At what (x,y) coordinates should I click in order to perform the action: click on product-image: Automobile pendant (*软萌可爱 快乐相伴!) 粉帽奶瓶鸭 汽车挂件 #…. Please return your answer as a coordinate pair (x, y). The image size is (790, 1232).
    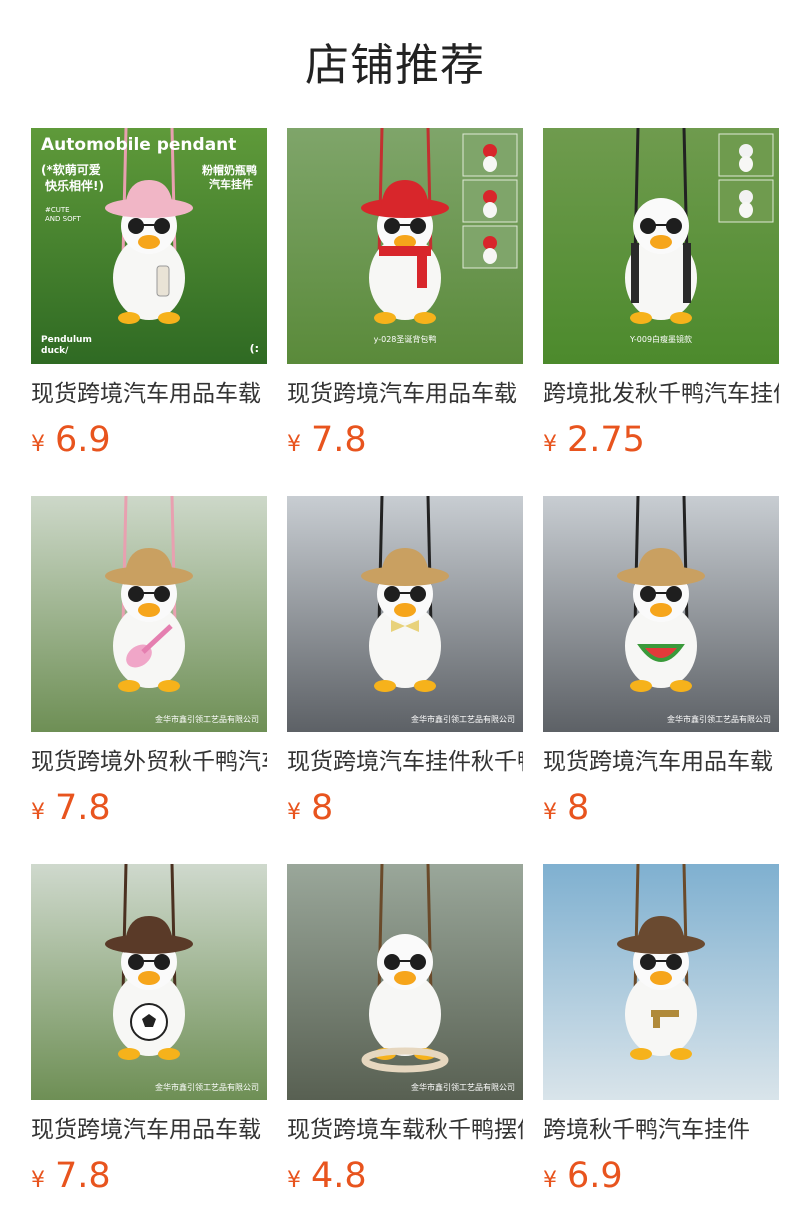
    Looking at the image, I should click on (149, 246).